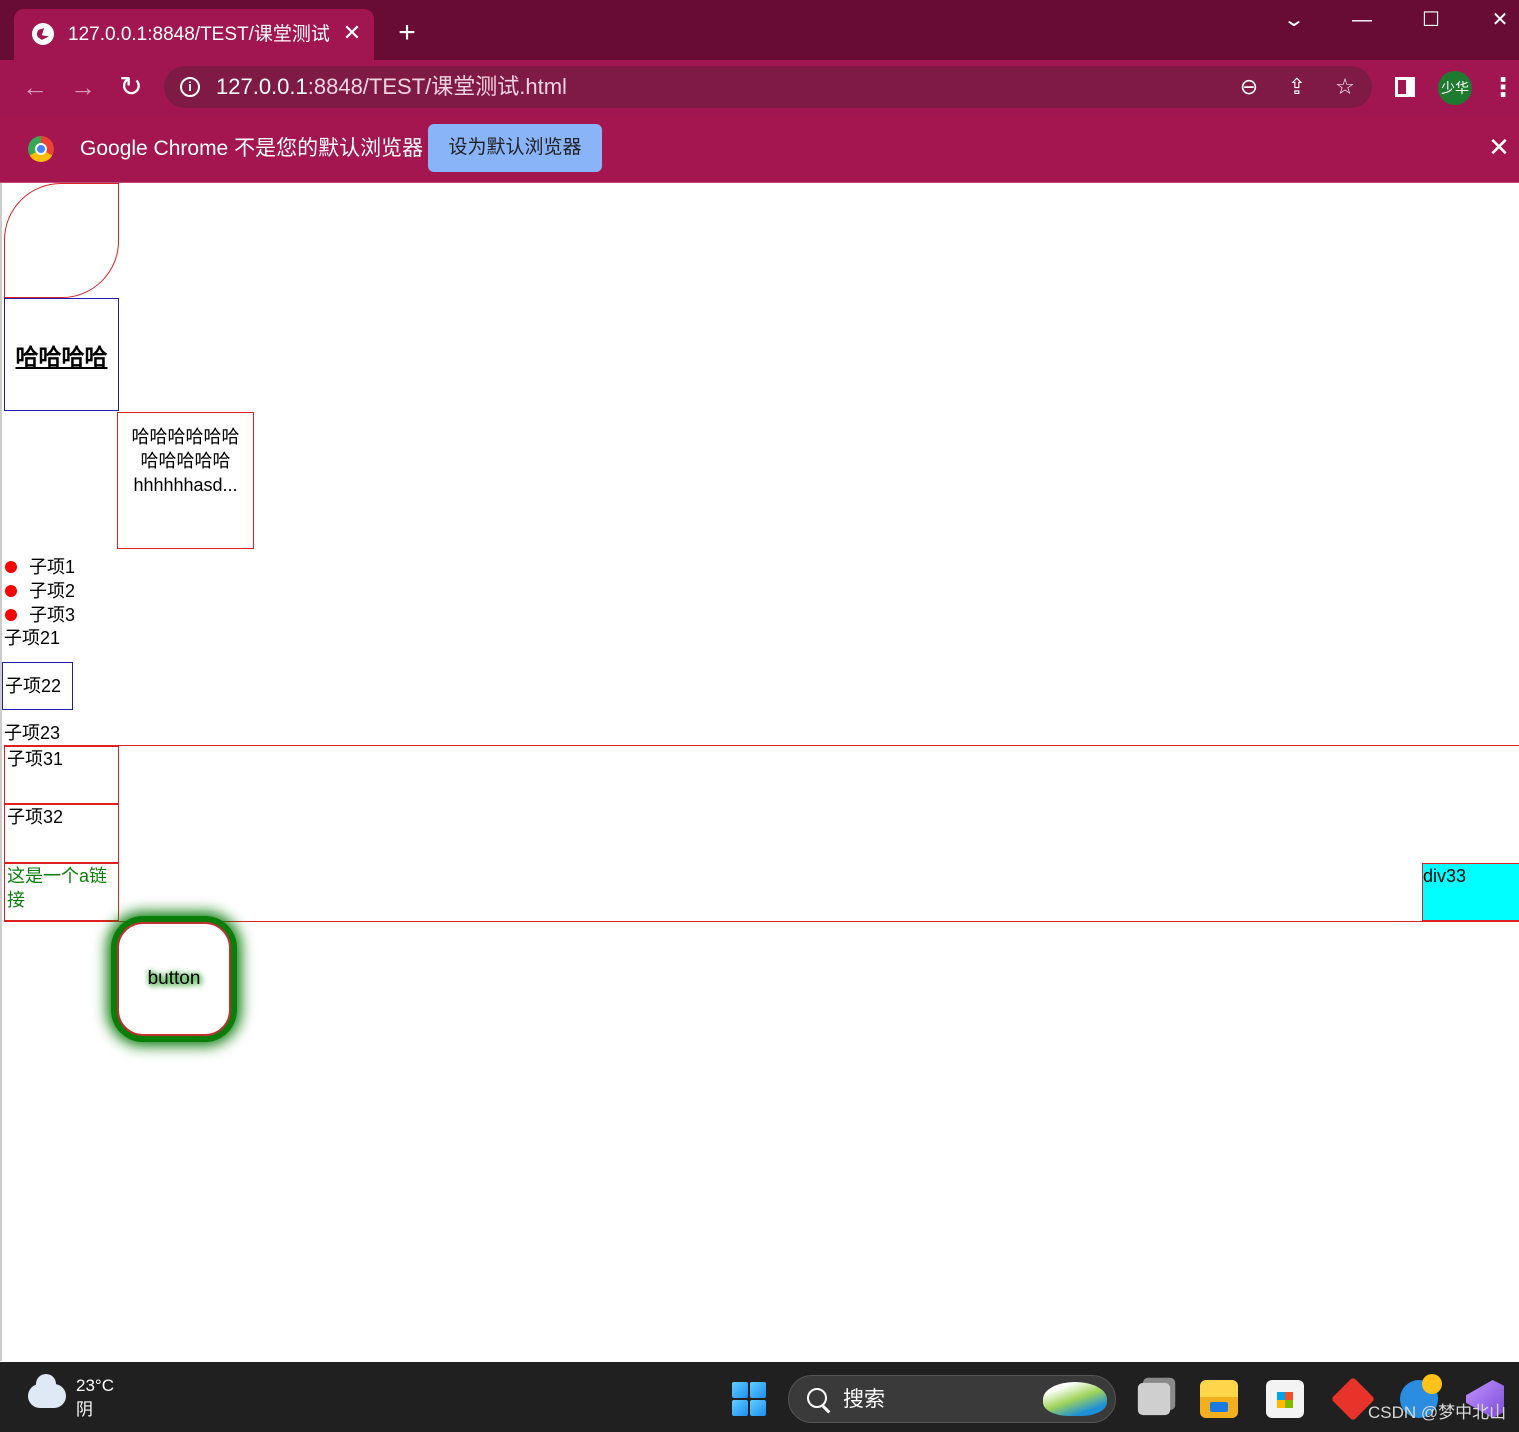 Image resolution: width=1519 pixels, height=1432 pixels. Describe the element at coordinates (32, 638) in the screenshot. I see `list-item: 子项21` at that location.